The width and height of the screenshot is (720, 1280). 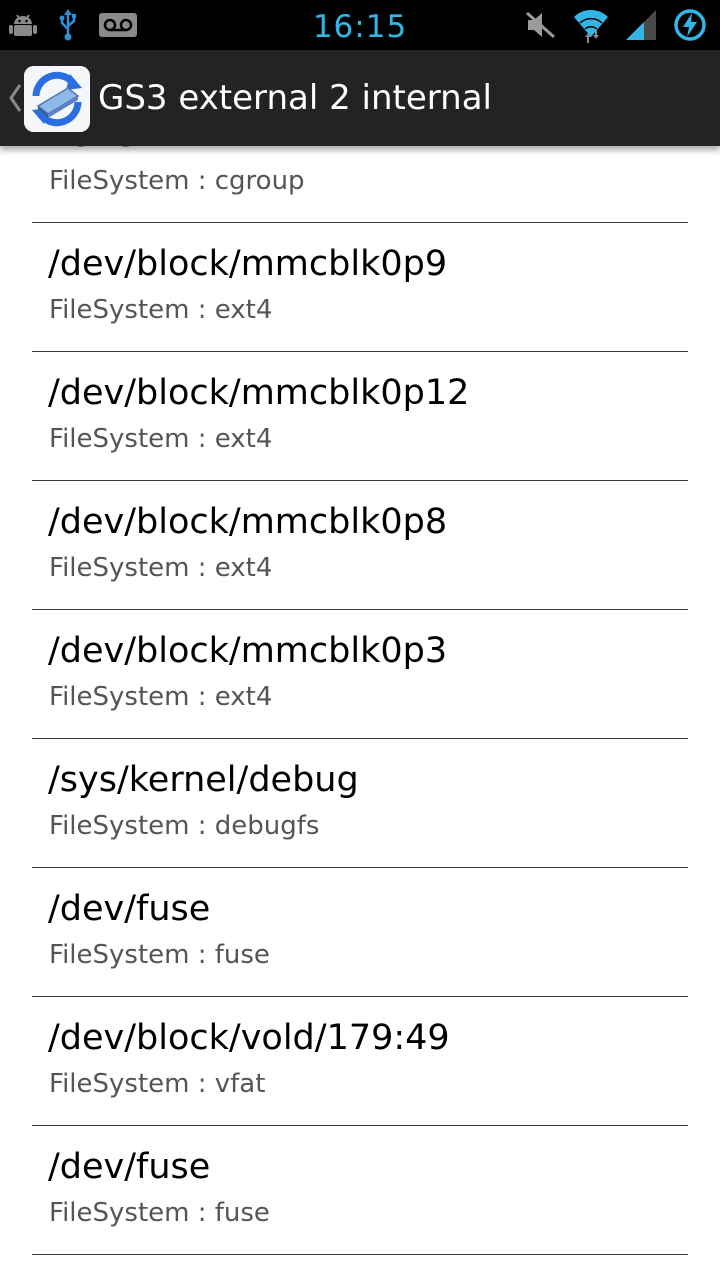 What do you see at coordinates (360, 25) in the screenshot?
I see `status-bar: 16:15` at bounding box center [360, 25].